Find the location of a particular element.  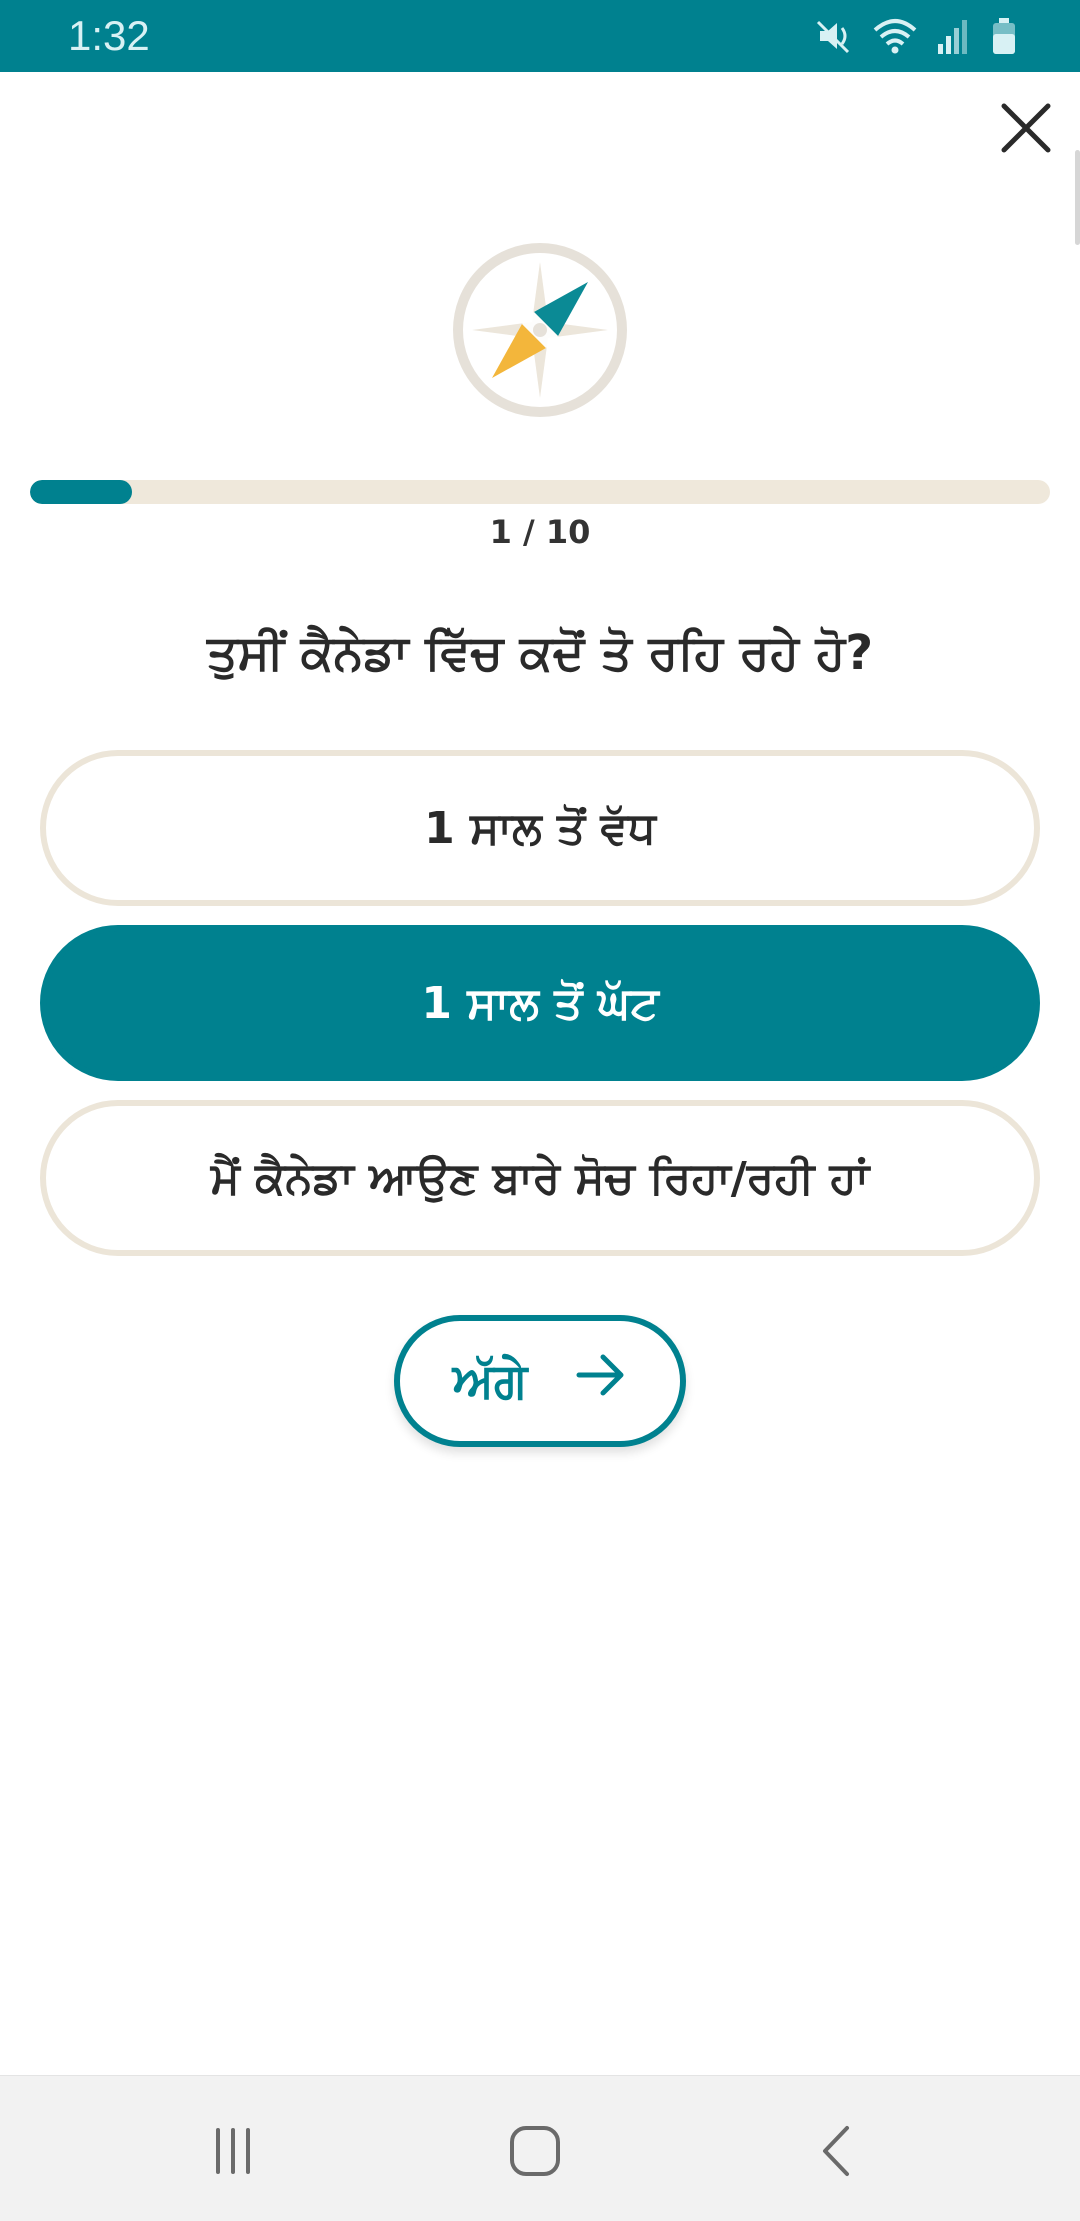

wifi-icon is located at coordinates (895, 36).